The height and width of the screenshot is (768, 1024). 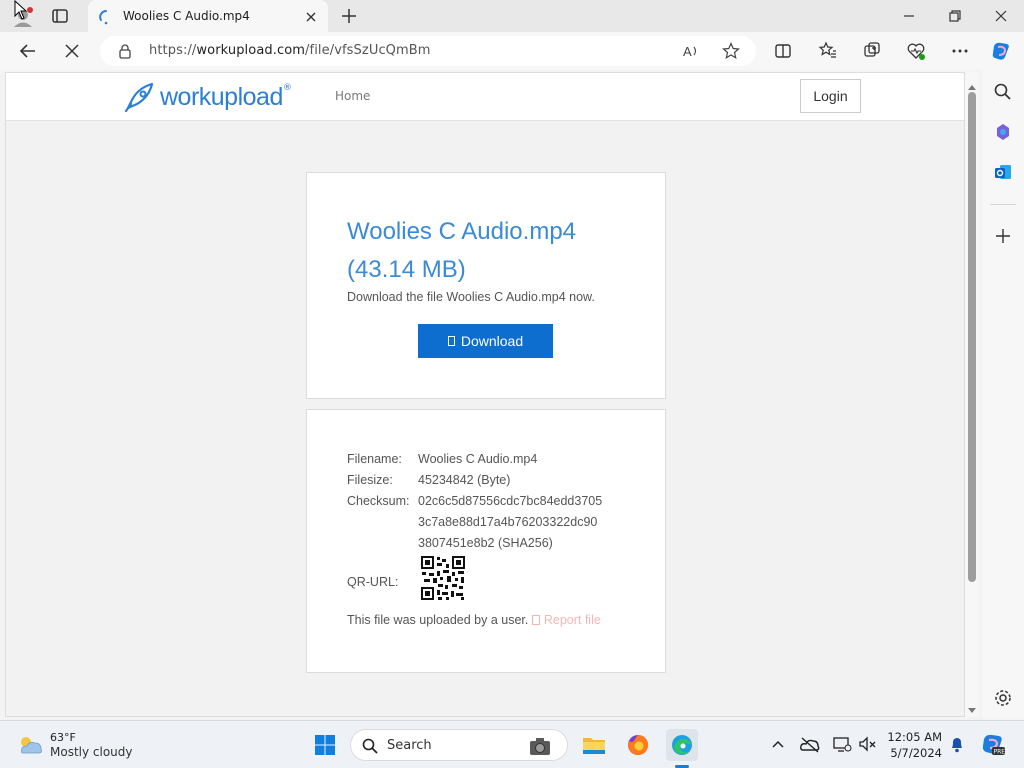 I want to click on qr-label: QR-URL:, so click(x=373, y=582).